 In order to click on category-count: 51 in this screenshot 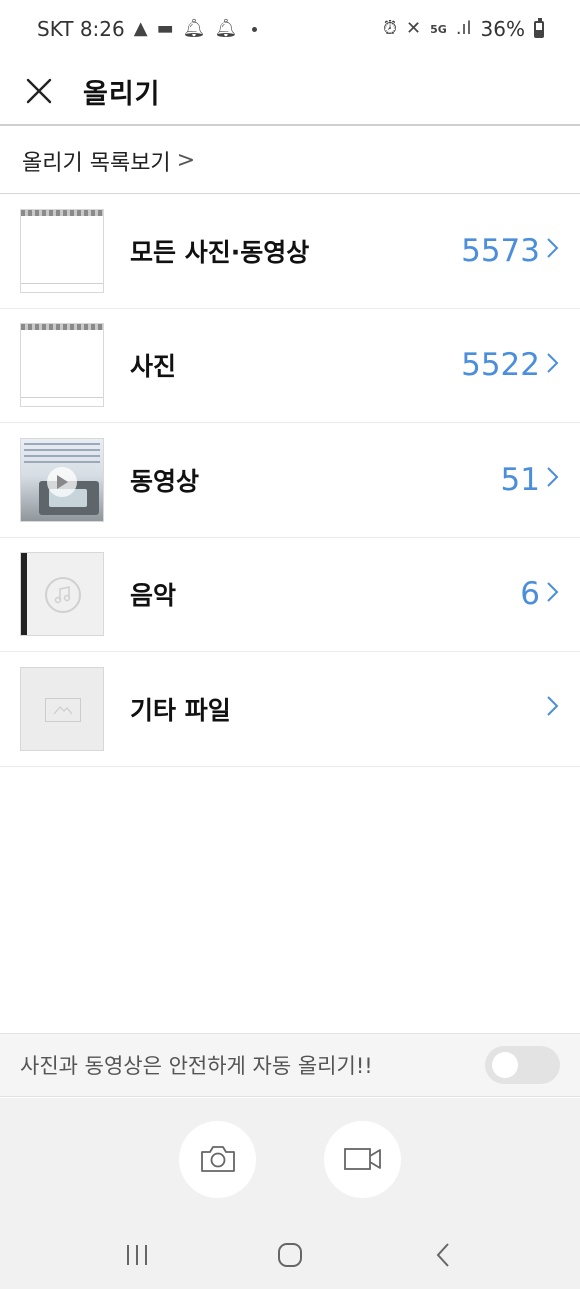, I will do `click(520, 479)`.